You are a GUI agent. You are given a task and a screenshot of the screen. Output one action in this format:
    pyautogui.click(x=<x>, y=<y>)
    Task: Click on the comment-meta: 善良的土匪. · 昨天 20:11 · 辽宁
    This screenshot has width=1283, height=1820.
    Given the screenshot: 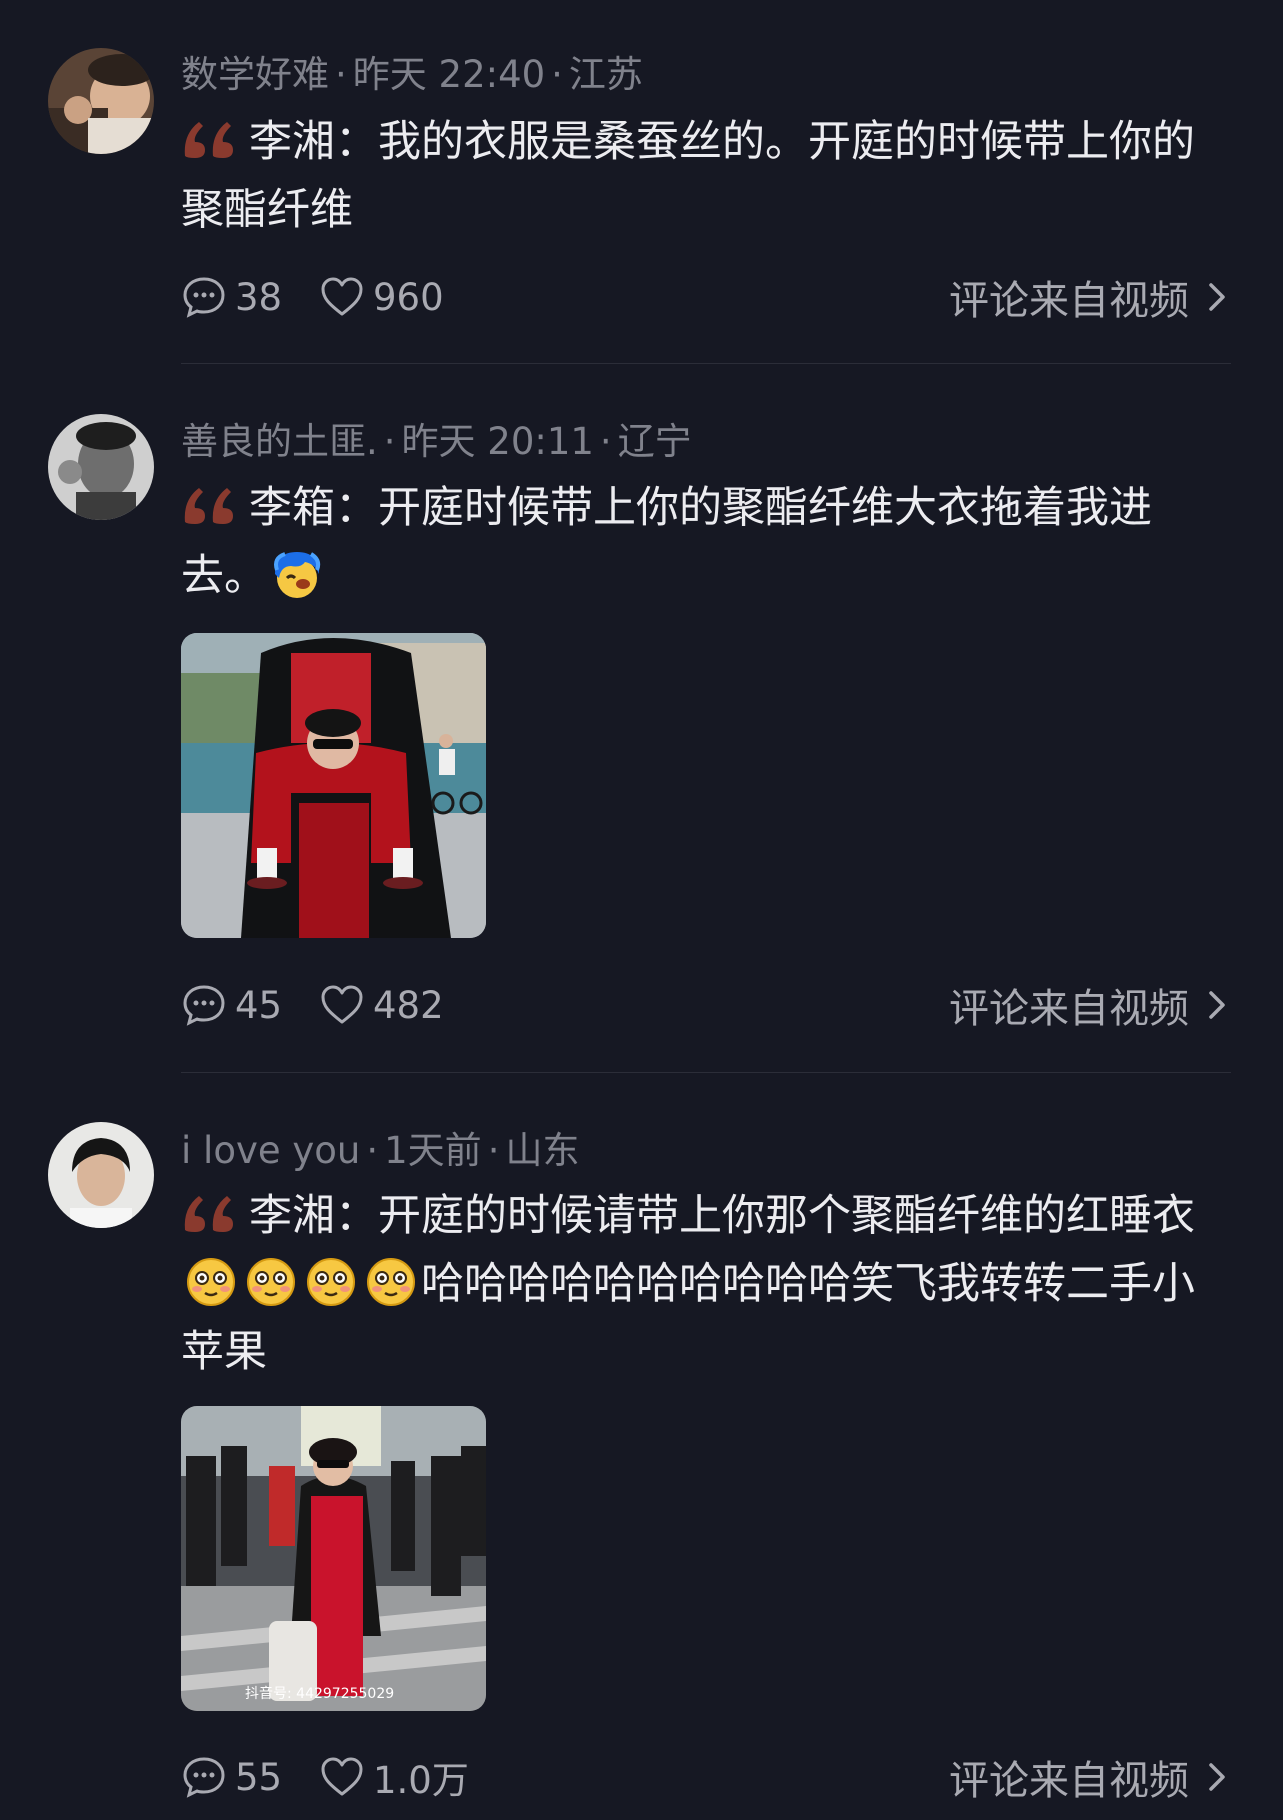 What is the action you would take?
    pyautogui.click(x=436, y=441)
    